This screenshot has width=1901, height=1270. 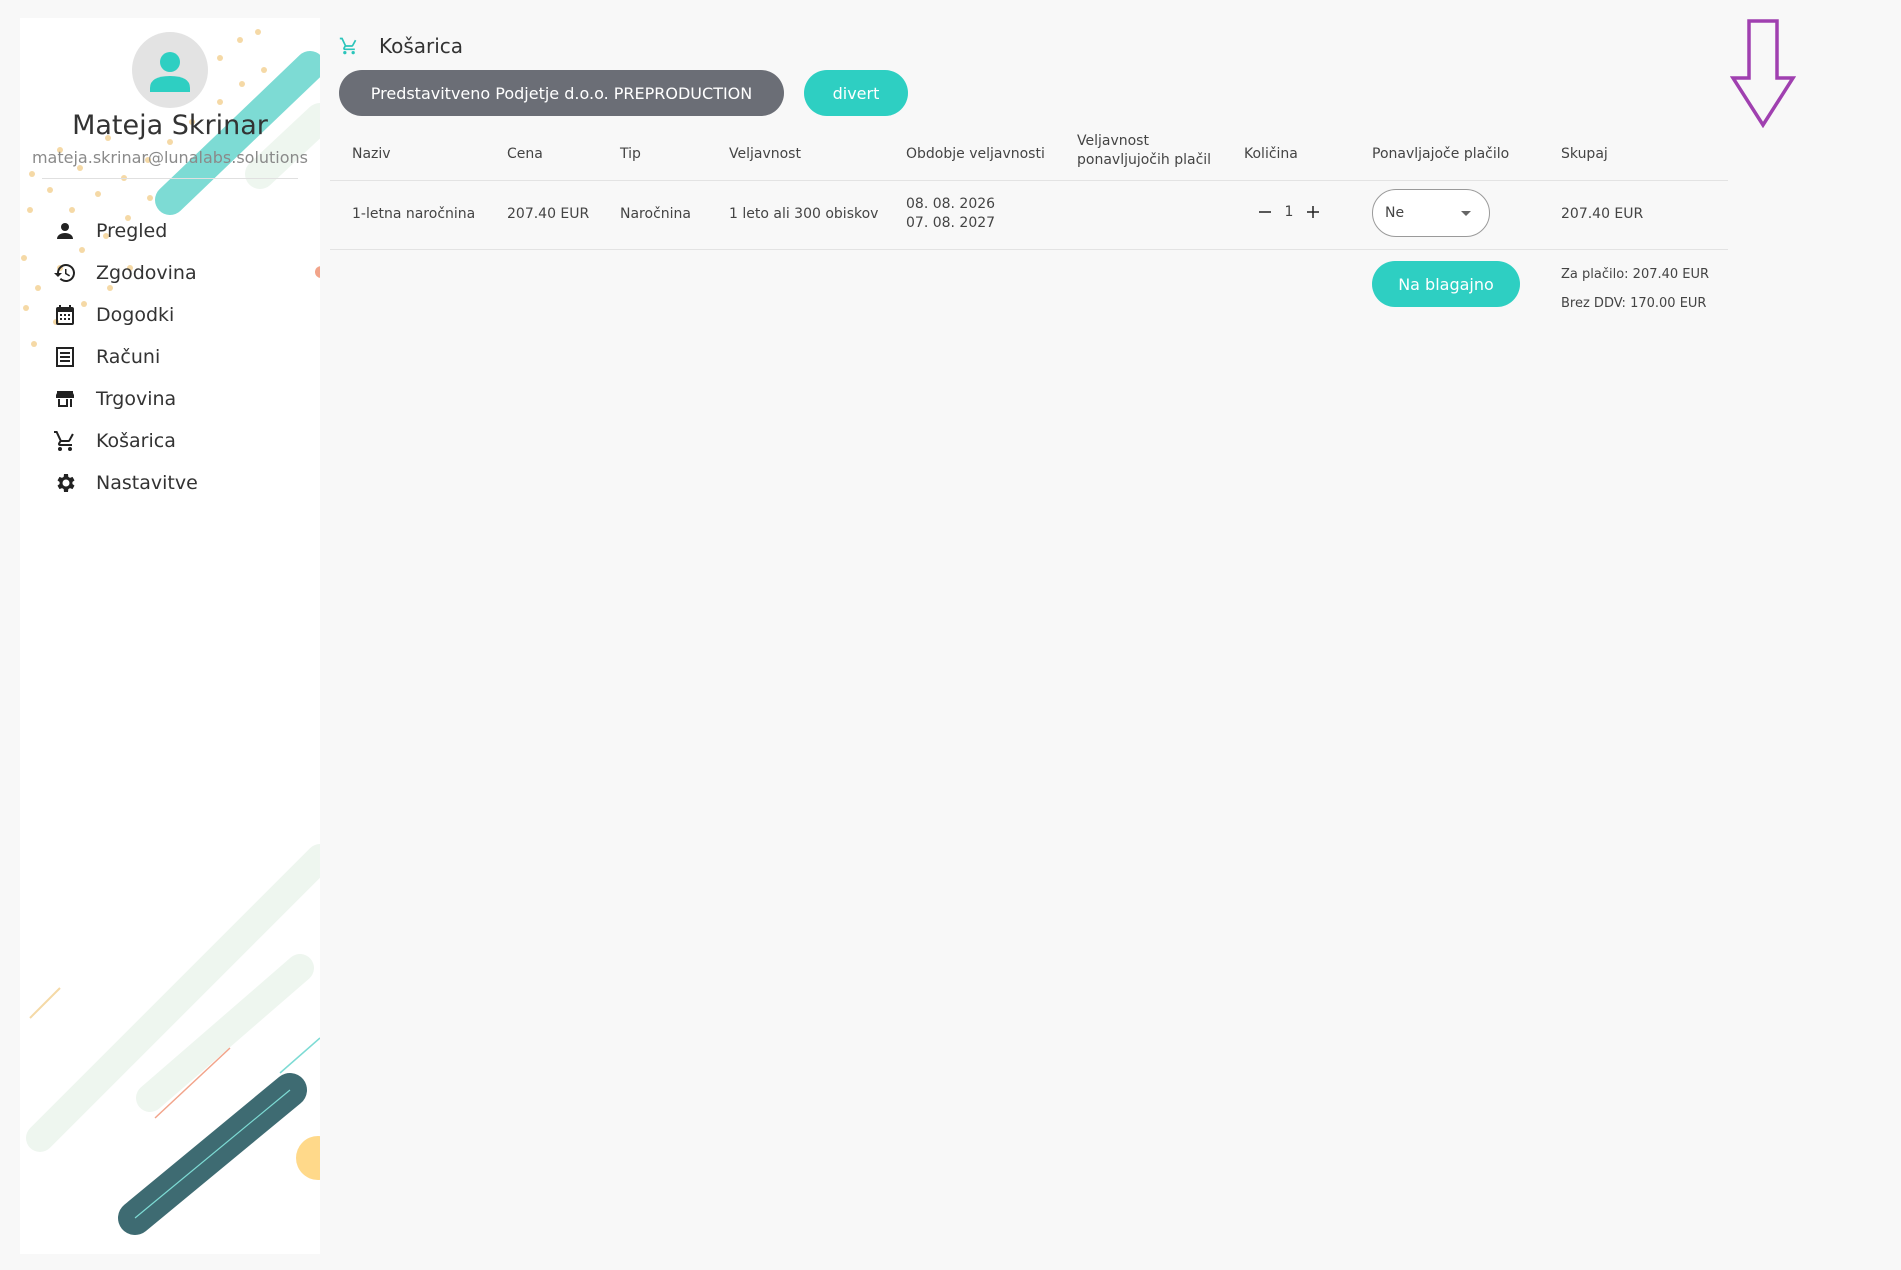 I want to click on chevron-down-icon, so click(x=1466, y=213).